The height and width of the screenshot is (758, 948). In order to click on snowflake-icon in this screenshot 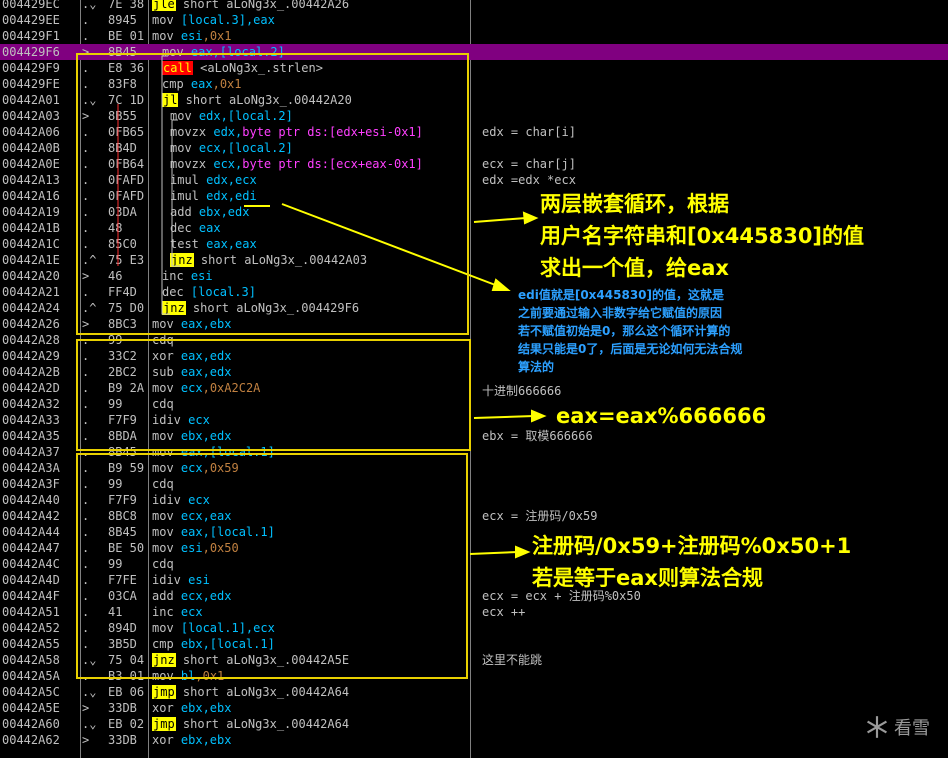, I will do `click(877, 727)`.